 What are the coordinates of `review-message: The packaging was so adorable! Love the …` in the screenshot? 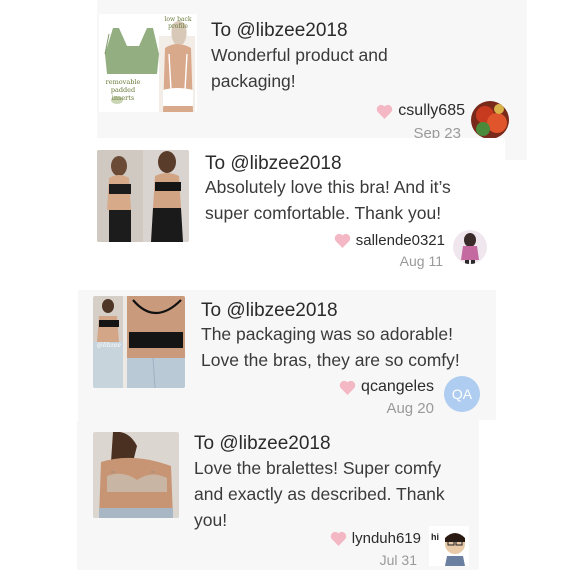 It's located at (330, 347).